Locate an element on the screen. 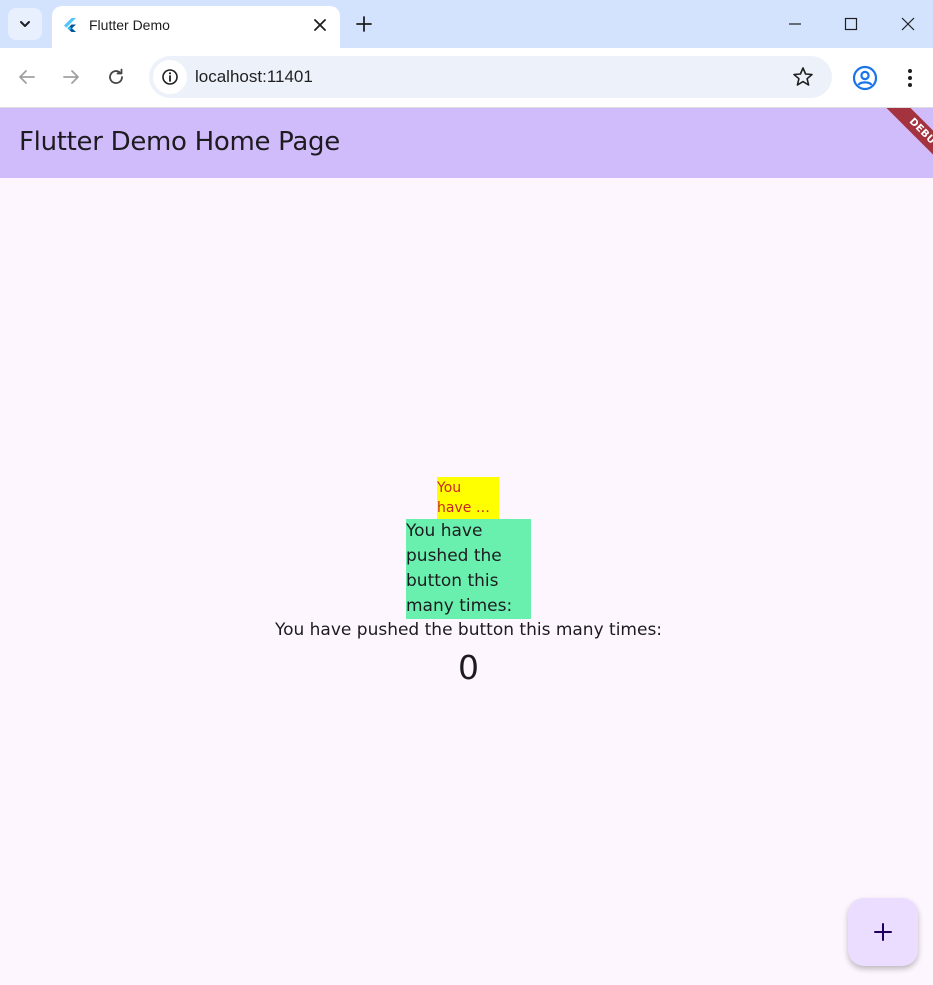 This screenshot has width=933, height=985. minimize-icon is located at coordinates (795, 24).